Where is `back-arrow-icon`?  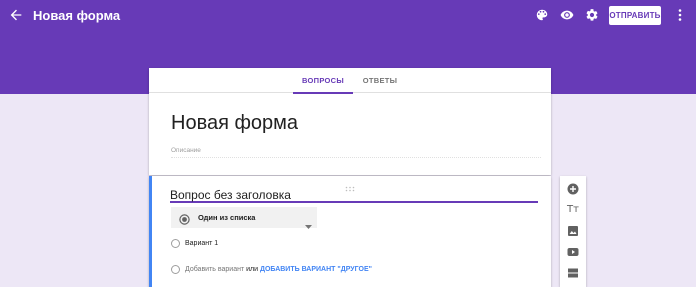
back-arrow-icon is located at coordinates (16, 15).